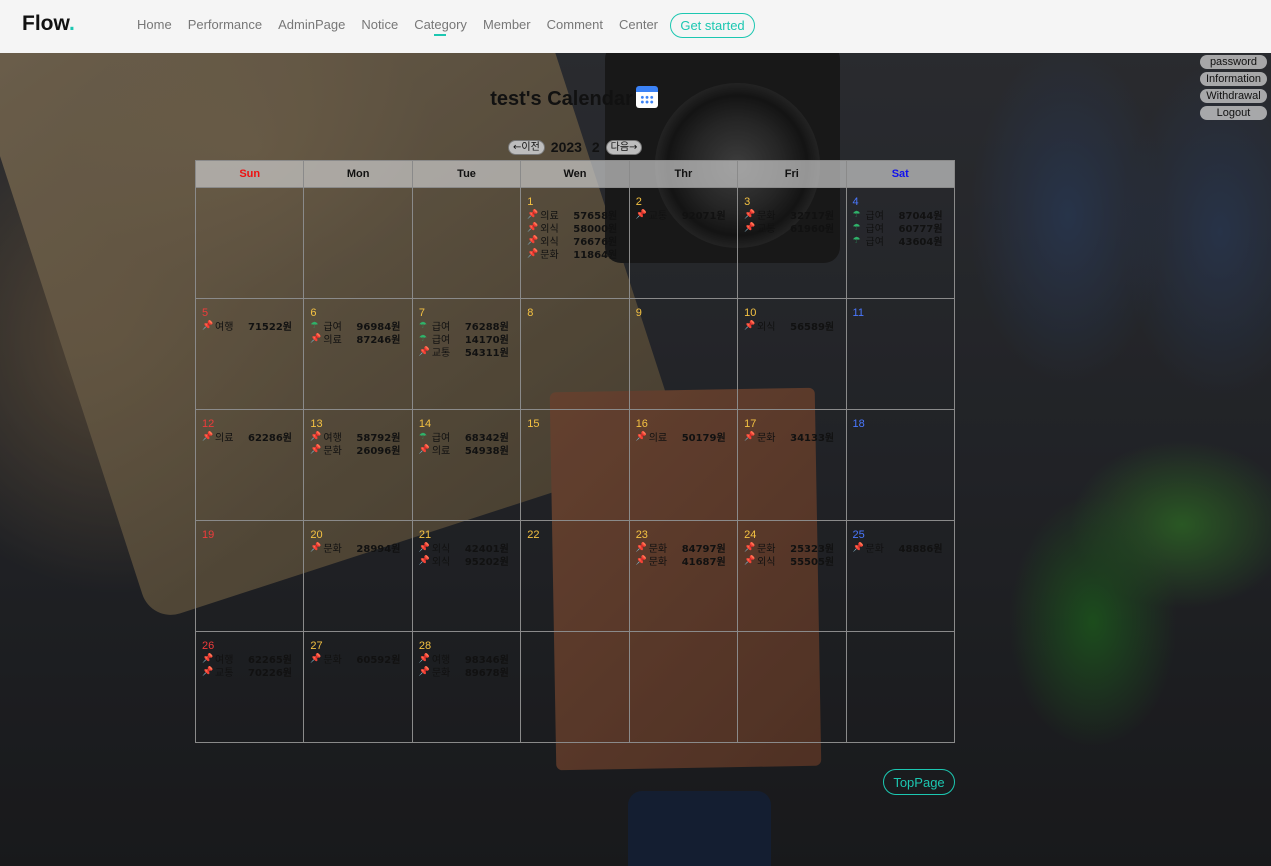 The width and height of the screenshot is (1271, 866). Describe the element at coordinates (379, 24) in the screenshot. I see `nav-notice: Notice` at that location.